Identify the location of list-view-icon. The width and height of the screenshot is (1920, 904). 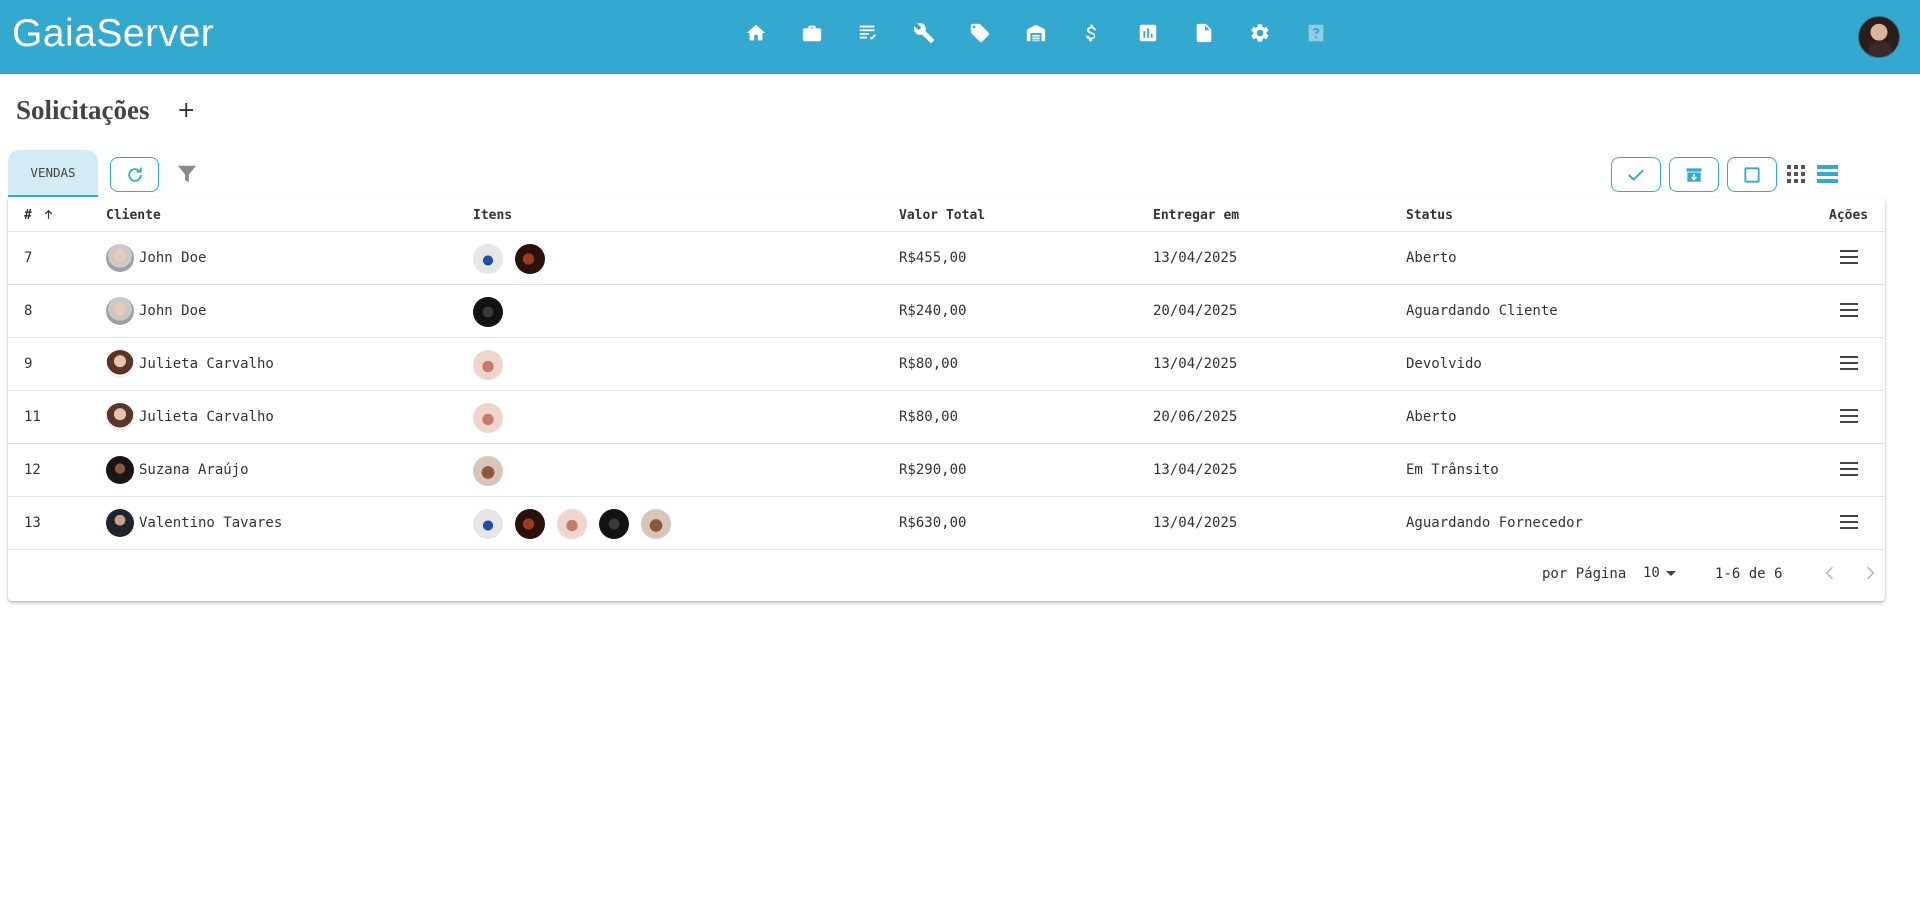
(1827, 174).